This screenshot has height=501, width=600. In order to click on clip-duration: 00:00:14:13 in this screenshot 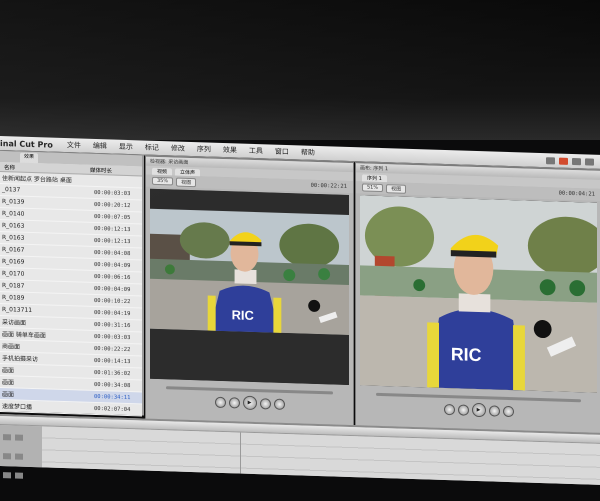, I will do `click(112, 361)`.